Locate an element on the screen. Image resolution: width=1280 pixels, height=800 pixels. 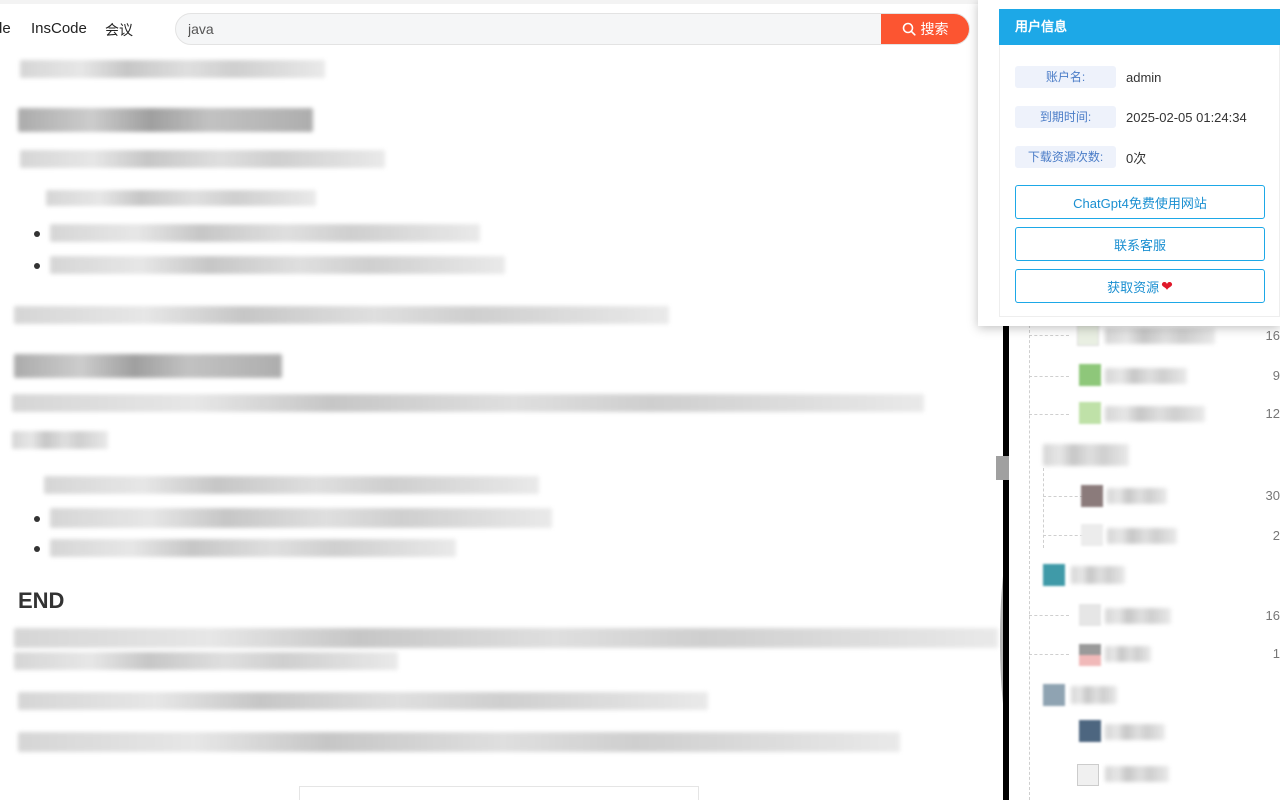
downloads-label: 下载资源次数: is located at coordinates (1065, 157).